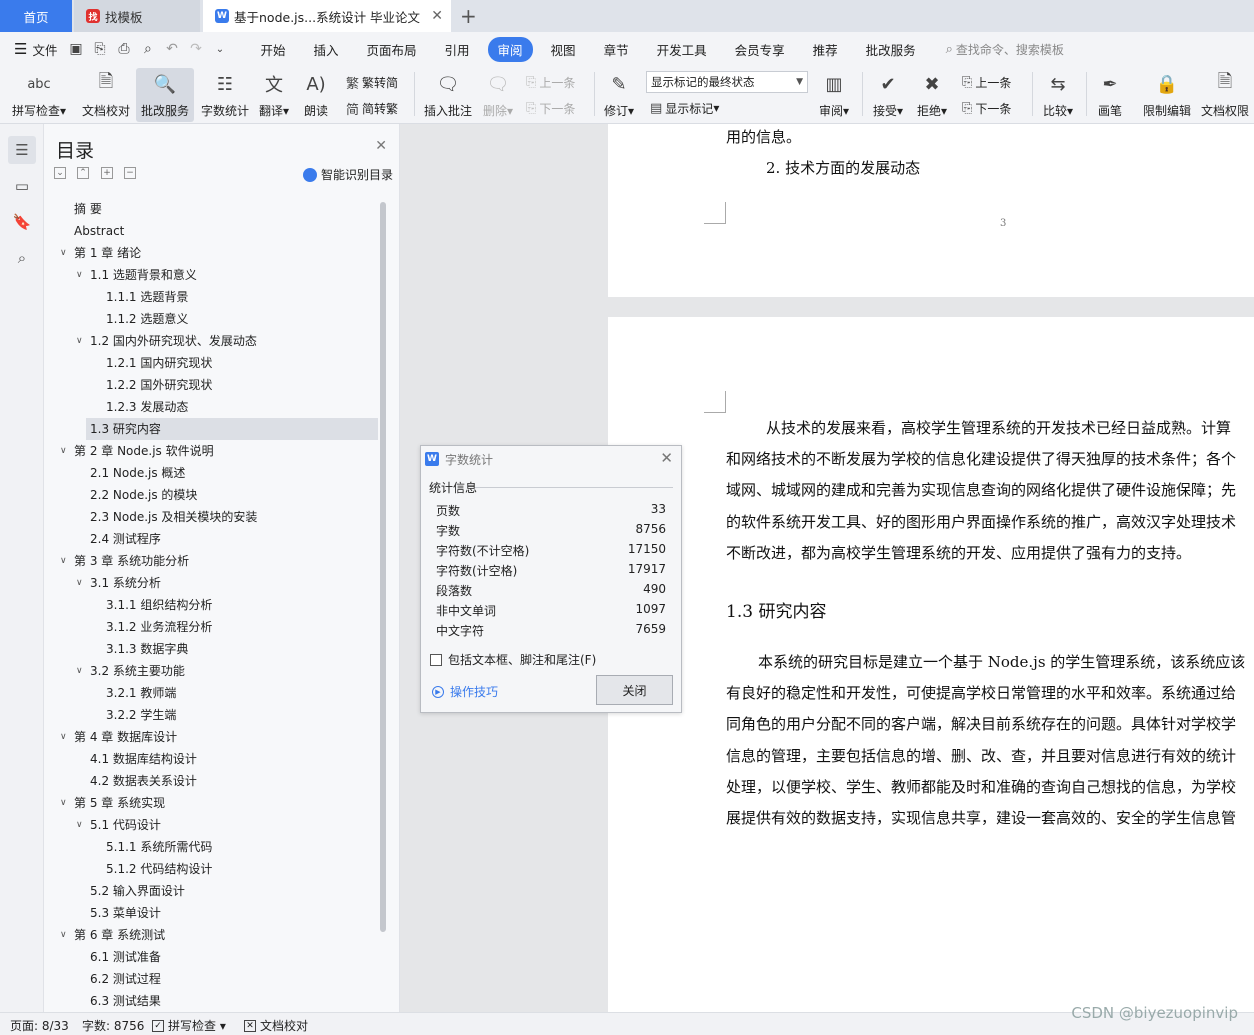 The image size is (1254, 1035). What do you see at coordinates (215, 297) in the screenshot?
I see `toc-item: 1.1.1 选题背景` at bounding box center [215, 297].